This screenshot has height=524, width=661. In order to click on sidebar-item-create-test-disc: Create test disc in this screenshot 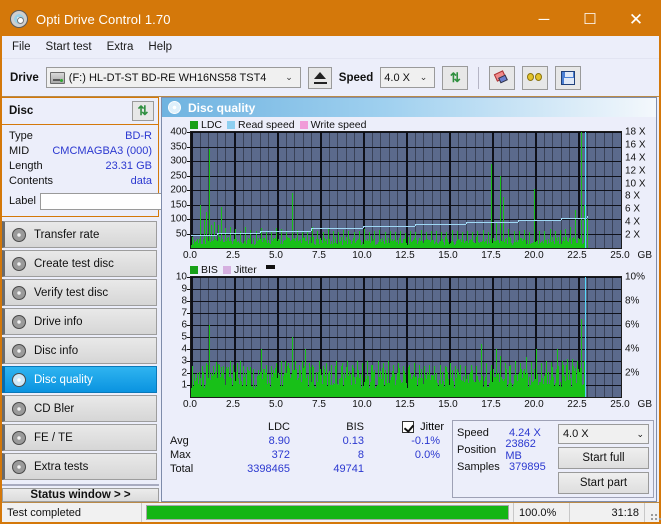, I will do `click(79, 263)`.